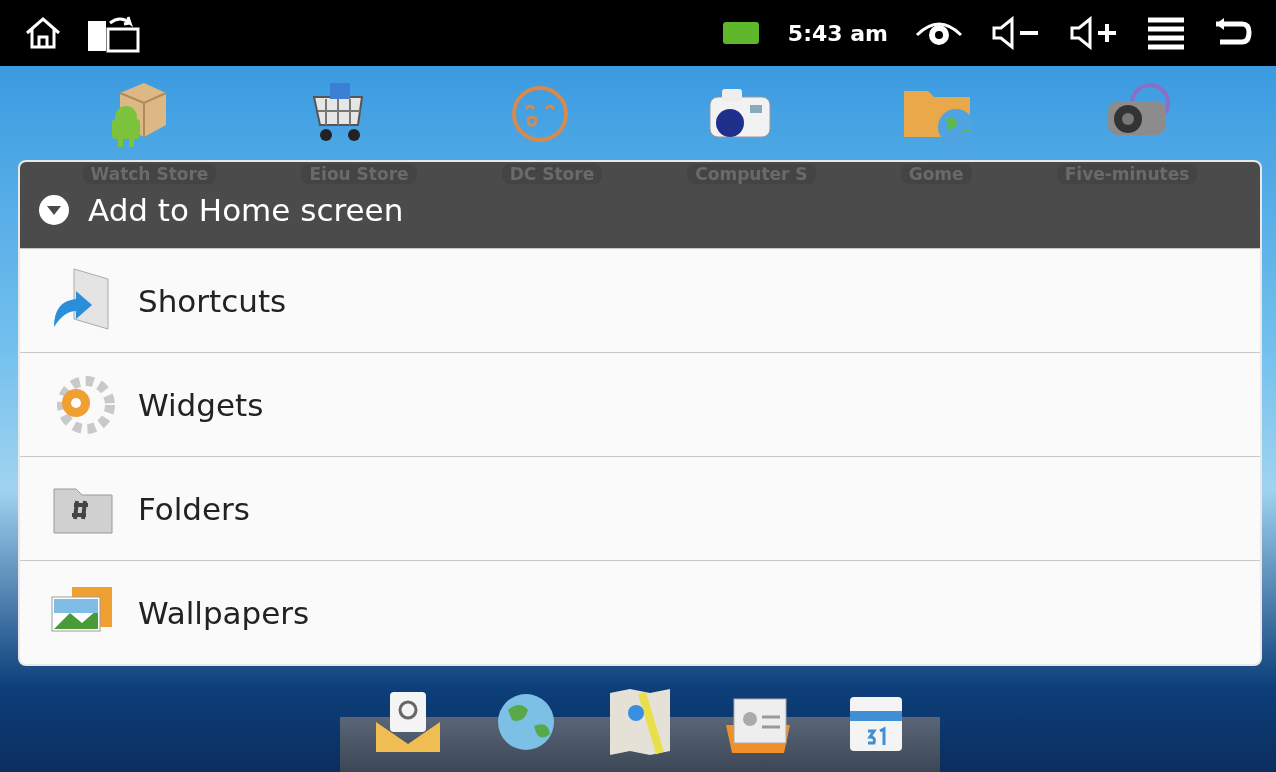 This screenshot has height=772, width=1276. What do you see at coordinates (640, 508) in the screenshot?
I see `menu-item: Folders` at bounding box center [640, 508].